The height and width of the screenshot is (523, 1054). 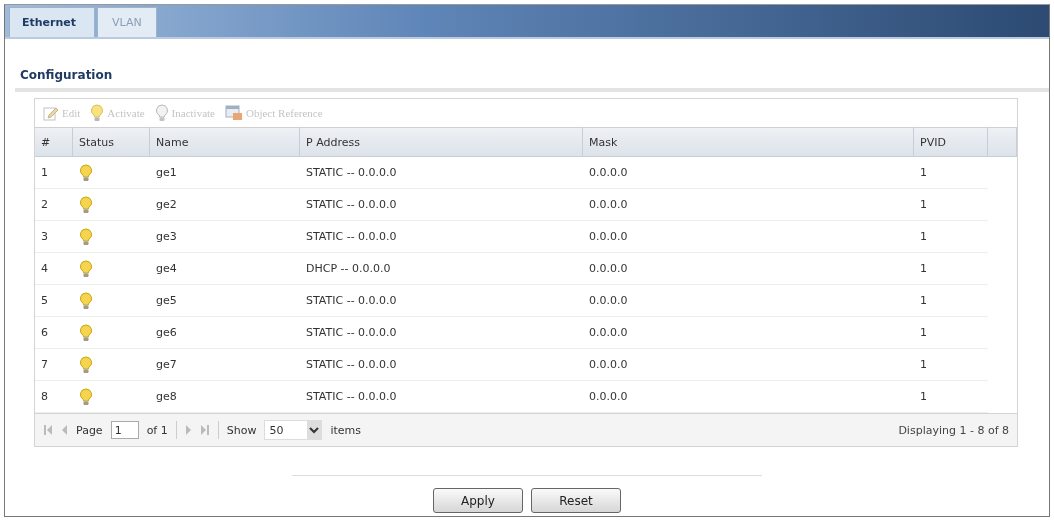 What do you see at coordinates (225, 237) in the screenshot?
I see `table-cell: ge3` at bounding box center [225, 237].